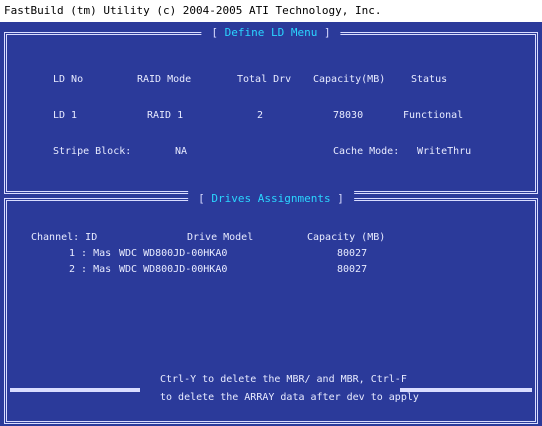 The height and width of the screenshot is (426, 542). I want to click on drive-2-capacity: 80027, so click(352, 270).